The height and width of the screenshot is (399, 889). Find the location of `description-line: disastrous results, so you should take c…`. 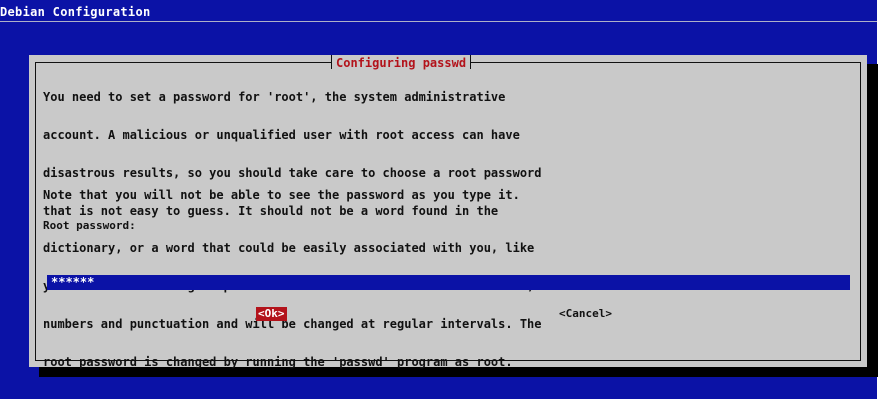

description-line: disastrous results, so you should take c… is located at coordinates (292, 172).